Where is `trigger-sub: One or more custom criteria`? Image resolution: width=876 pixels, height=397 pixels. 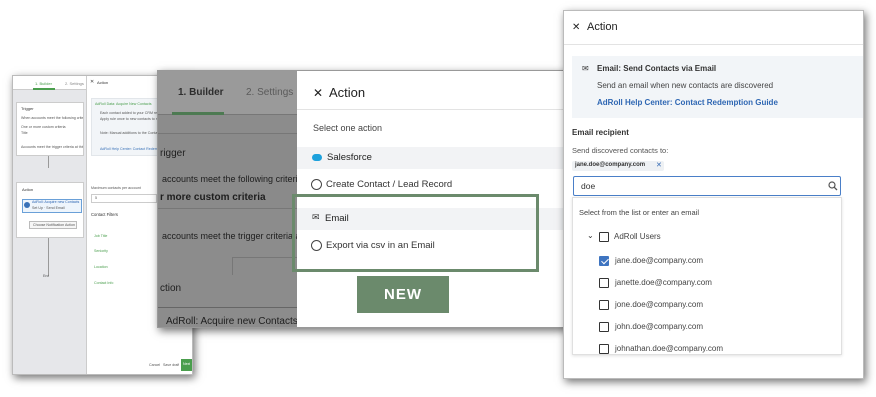 trigger-sub: One or more custom criteria is located at coordinates (43, 127).